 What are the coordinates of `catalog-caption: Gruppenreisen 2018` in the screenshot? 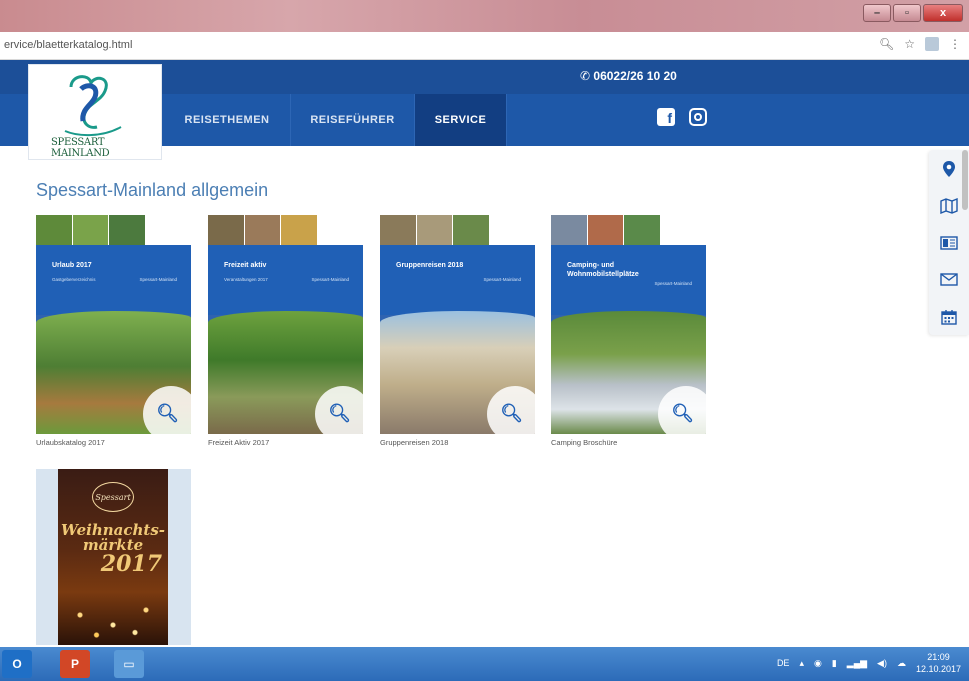 It's located at (457, 442).